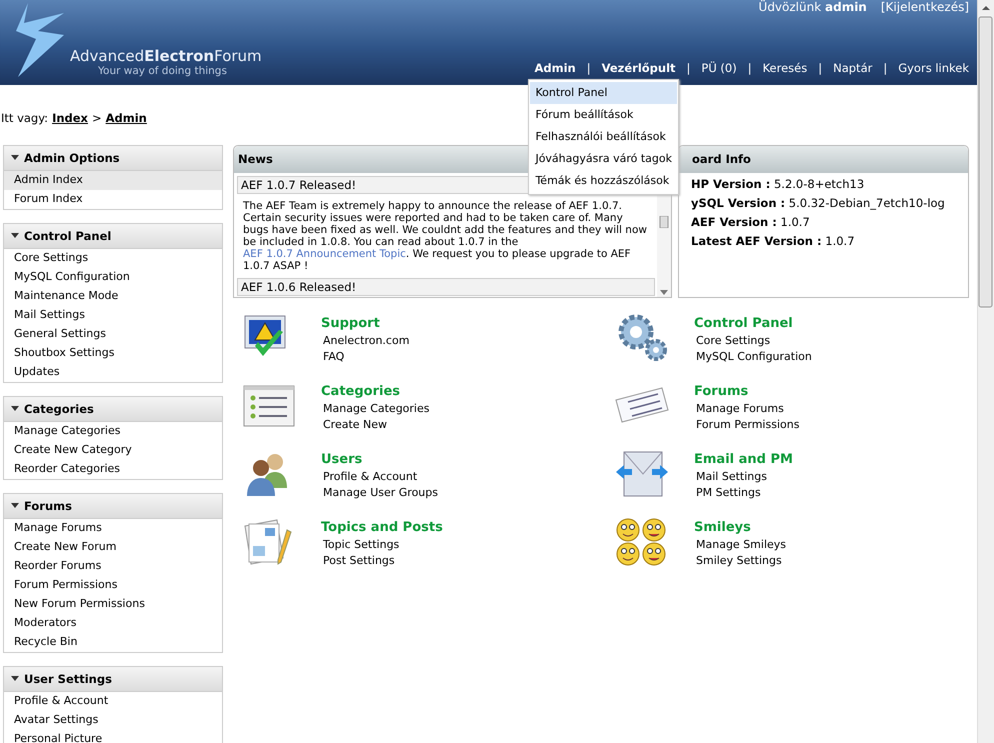 The width and height of the screenshot is (994, 743). Describe the element at coordinates (812, 7) in the screenshot. I see `welcome-text: Üdvözlünk admin` at that location.